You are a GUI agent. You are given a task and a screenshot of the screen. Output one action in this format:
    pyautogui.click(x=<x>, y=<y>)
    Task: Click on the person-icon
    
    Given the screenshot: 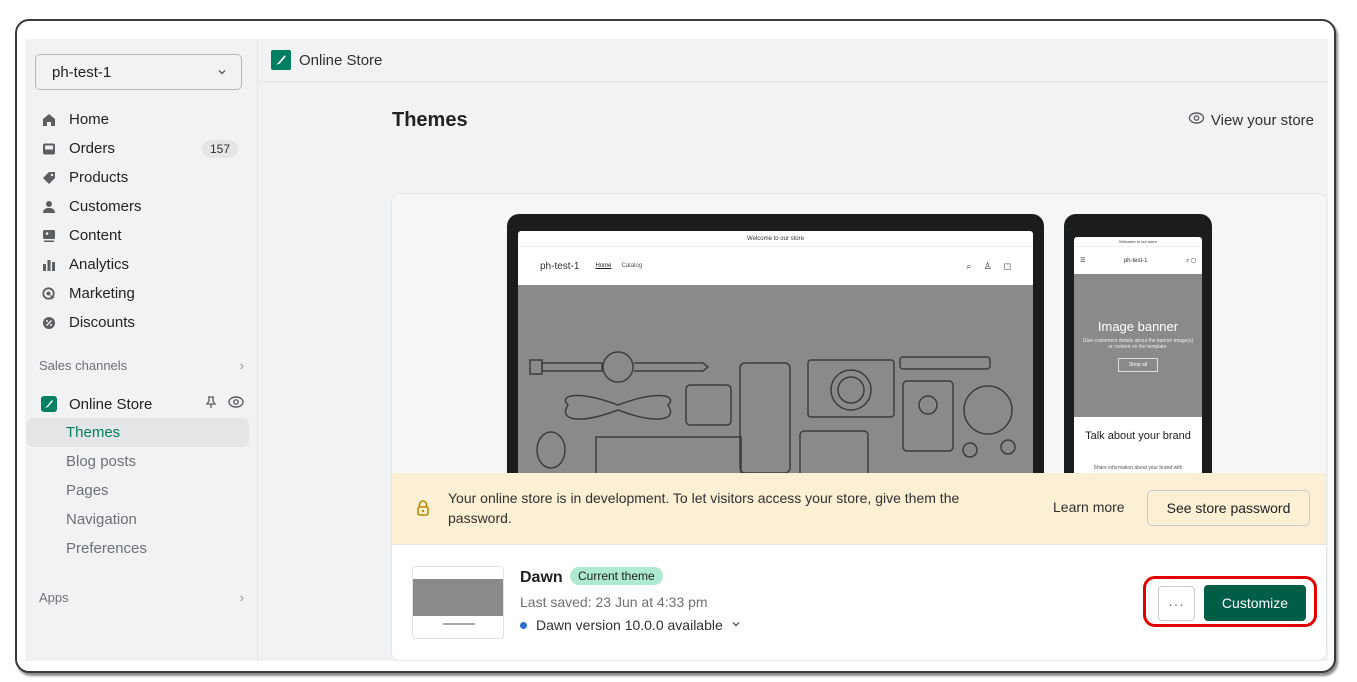 What is the action you would take?
    pyautogui.click(x=49, y=207)
    